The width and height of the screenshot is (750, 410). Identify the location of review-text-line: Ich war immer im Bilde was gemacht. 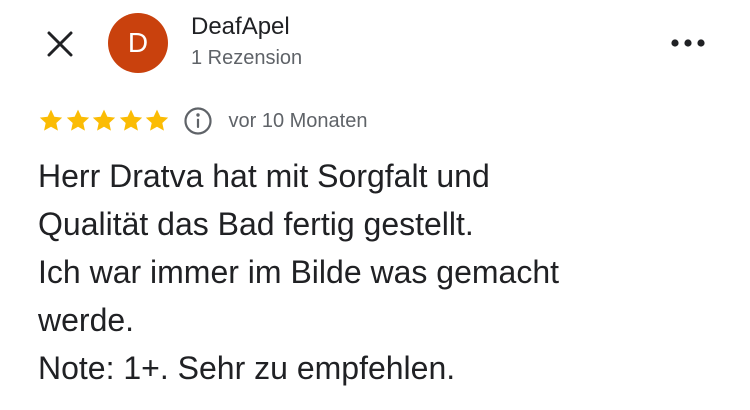
(299, 272).